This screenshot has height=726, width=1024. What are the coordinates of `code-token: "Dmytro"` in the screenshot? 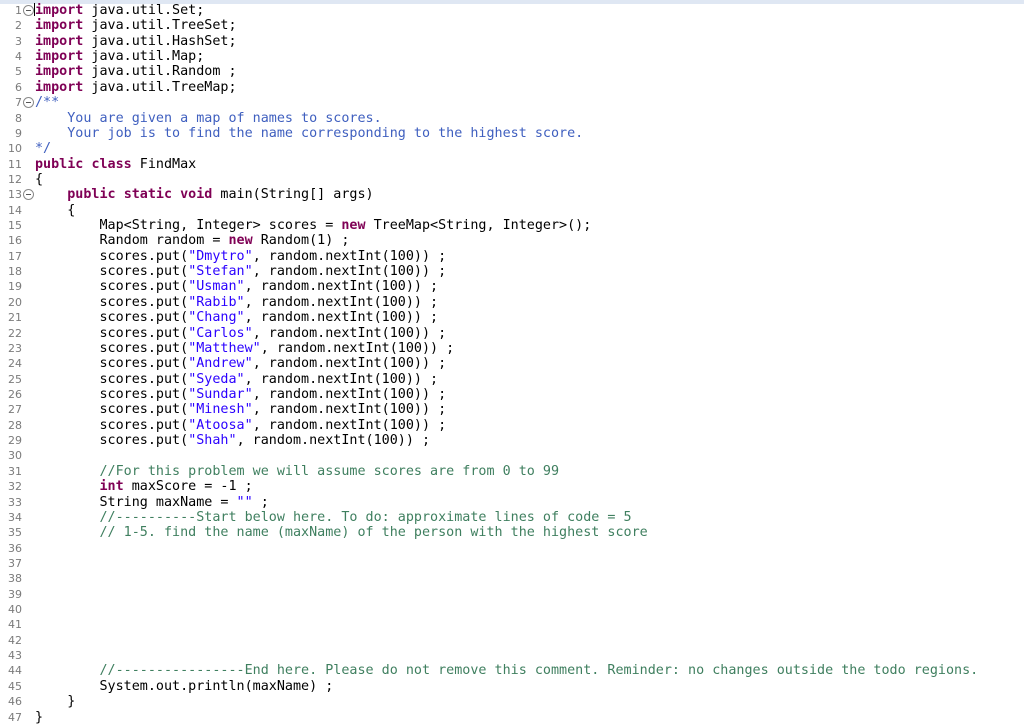 It's located at (220, 256).